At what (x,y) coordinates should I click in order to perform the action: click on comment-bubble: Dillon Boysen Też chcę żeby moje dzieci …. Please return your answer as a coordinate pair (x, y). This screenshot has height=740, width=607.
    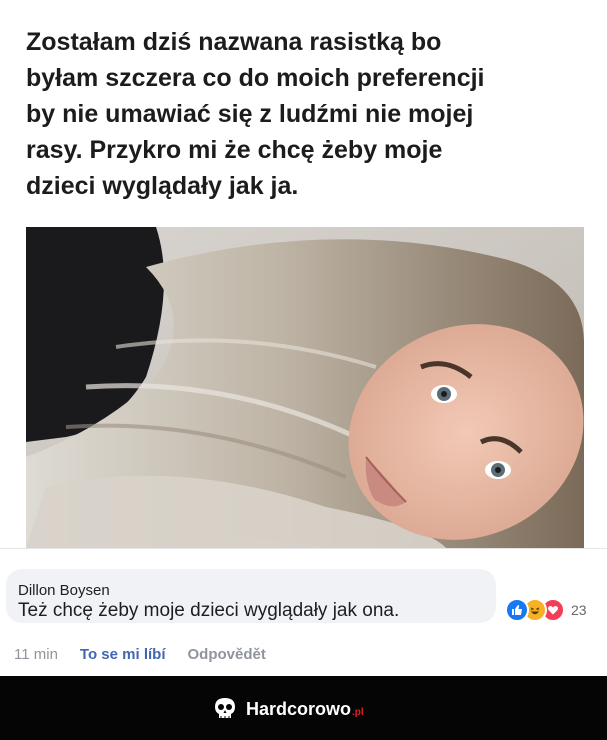
    Looking at the image, I should click on (251, 596).